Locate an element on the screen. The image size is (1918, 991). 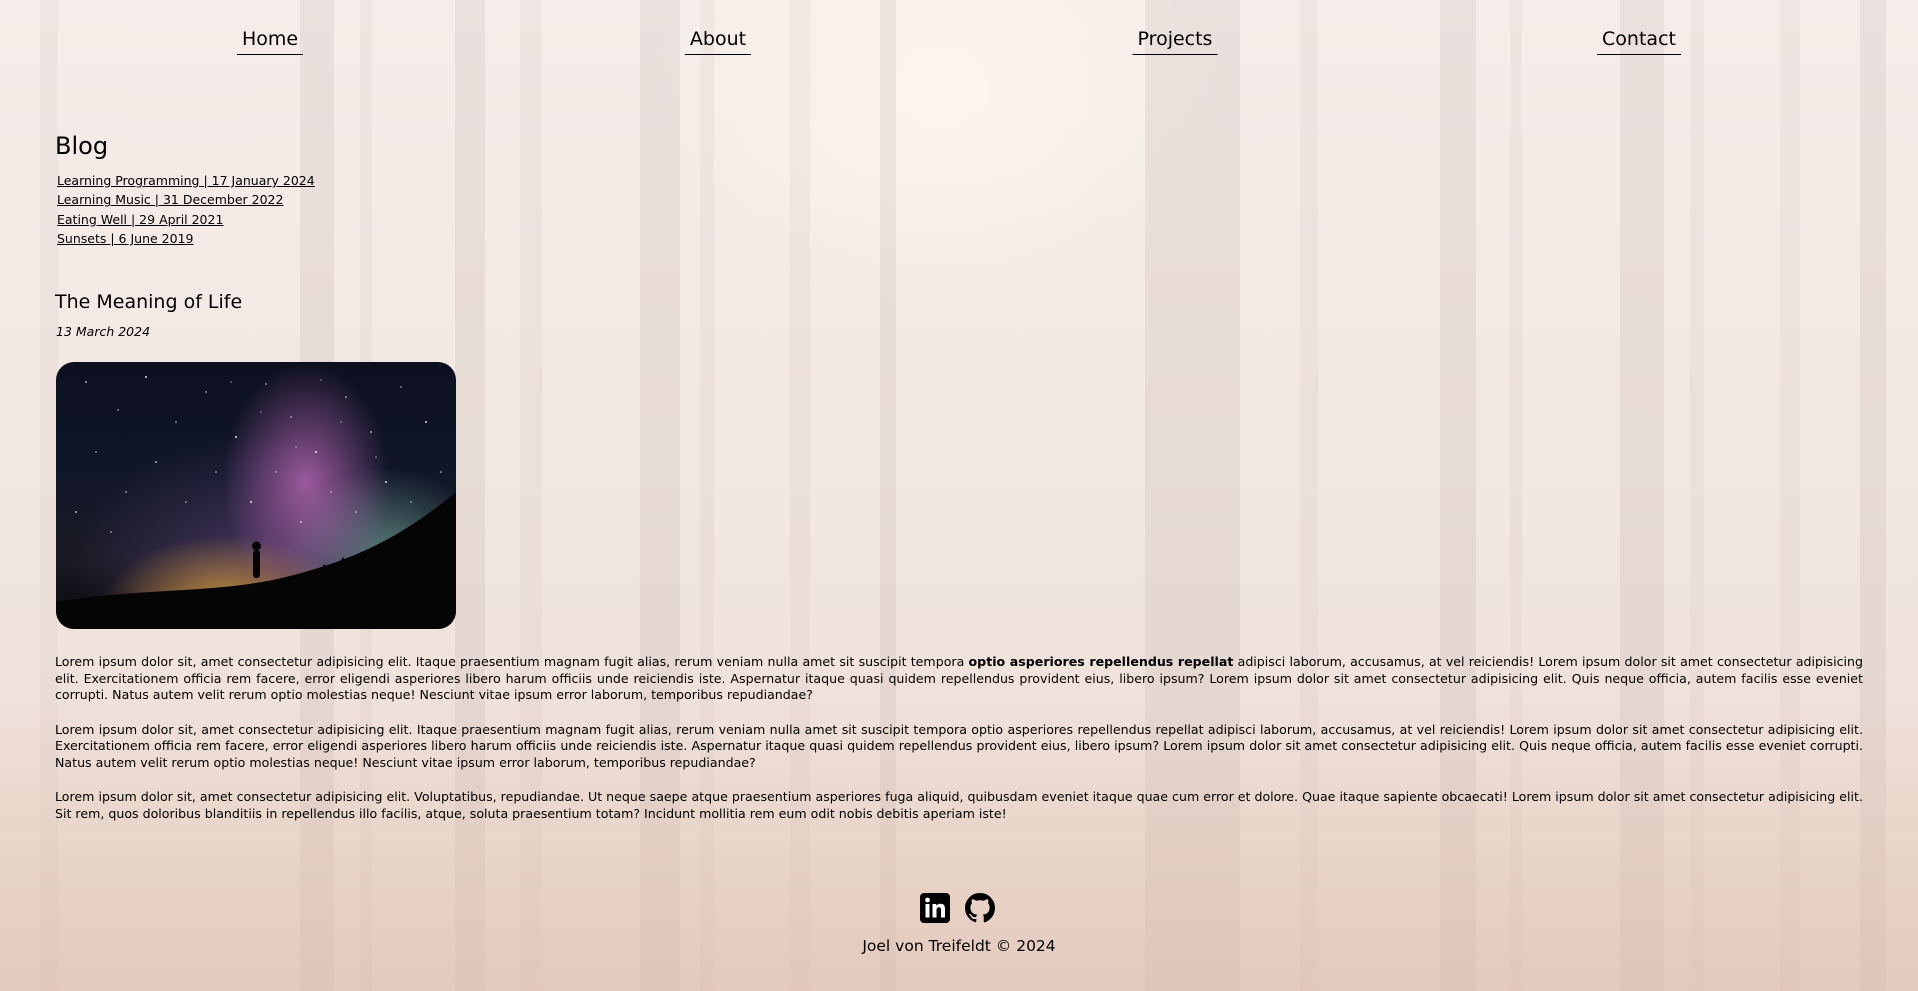
list-item: Eating Well | 29 April 2021 is located at coordinates (186, 219).